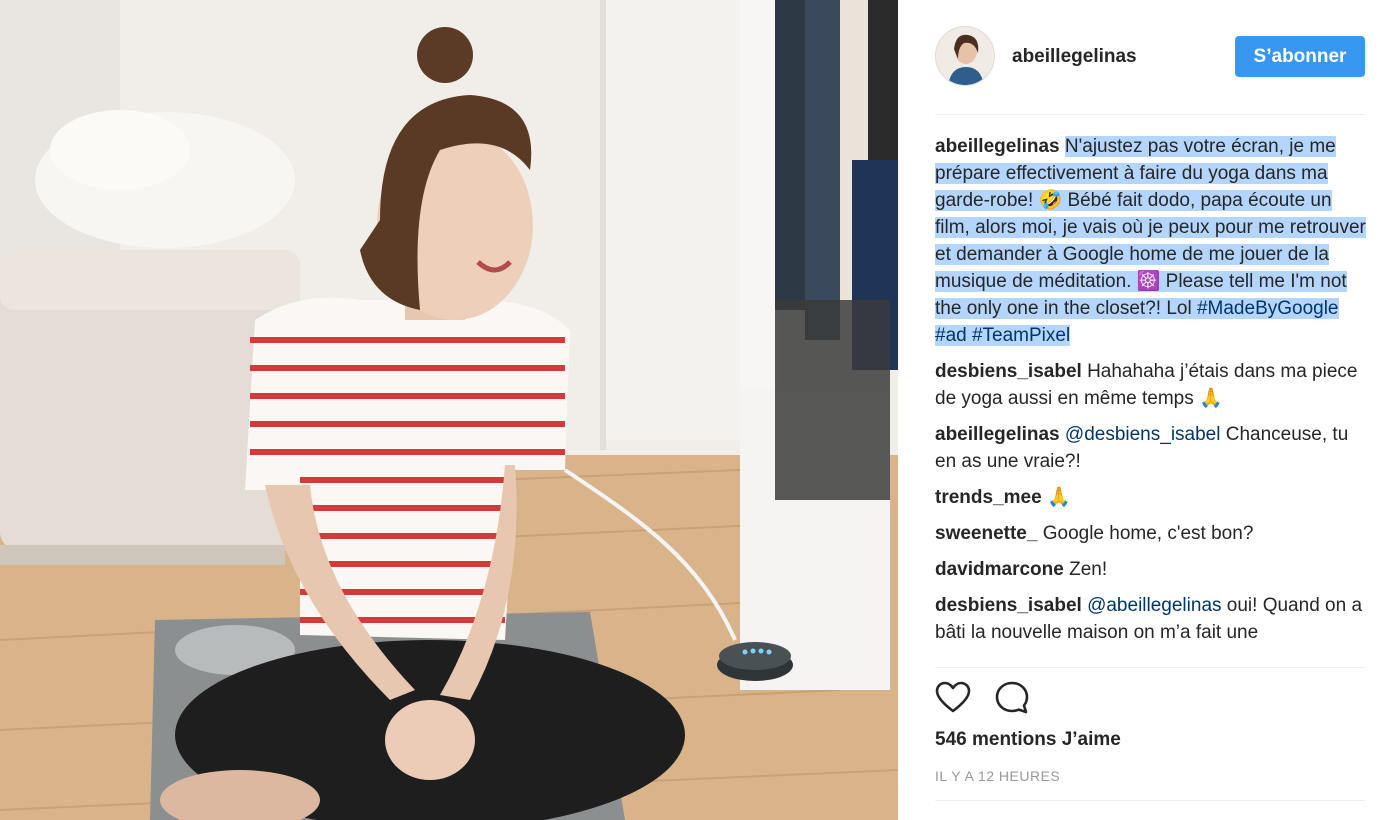 The image size is (1400, 820). I want to click on caption-username: abeillegelinas, so click(997, 146).